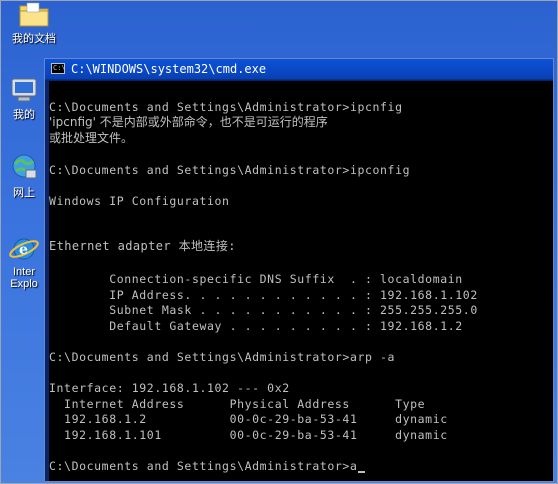 Image resolution: width=558 pixels, height=484 pixels. Describe the element at coordinates (24, 262) in the screenshot. I see `desktop-icon-internet-explorer: e Inter Explo` at that location.